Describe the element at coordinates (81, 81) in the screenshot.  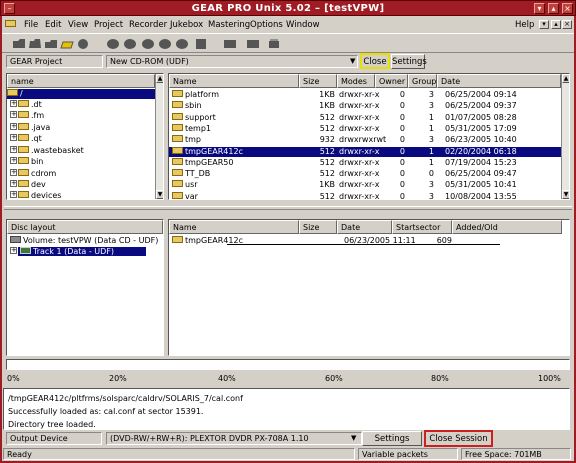
I see `tree-header: name` at that location.